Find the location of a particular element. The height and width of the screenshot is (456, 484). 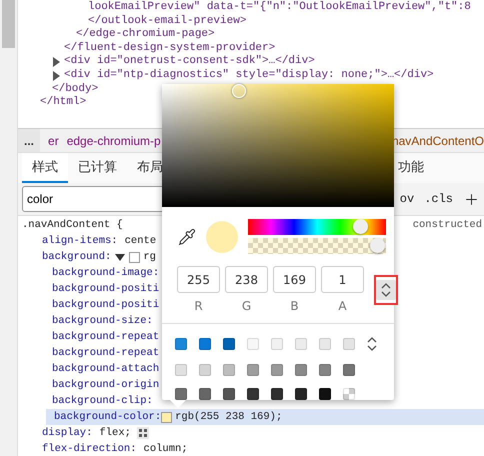

css-selector: .navAndContent { is located at coordinates (72, 225).